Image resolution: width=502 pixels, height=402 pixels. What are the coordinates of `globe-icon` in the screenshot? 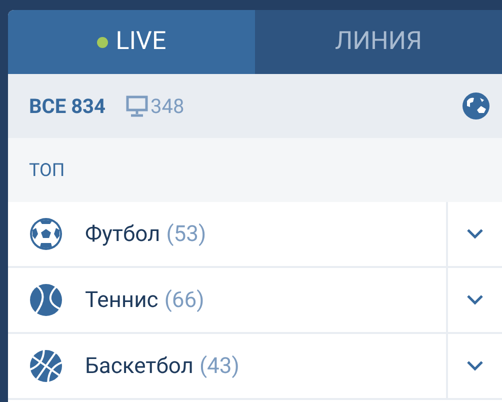 It's located at (476, 106).